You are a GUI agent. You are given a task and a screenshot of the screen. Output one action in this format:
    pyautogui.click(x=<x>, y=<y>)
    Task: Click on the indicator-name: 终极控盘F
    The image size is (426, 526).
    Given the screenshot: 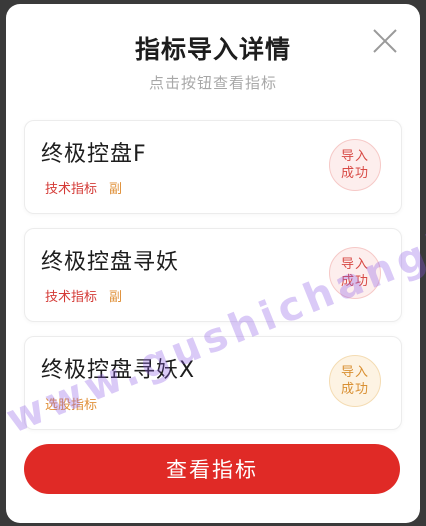 What is the action you would take?
    pyautogui.click(x=94, y=154)
    